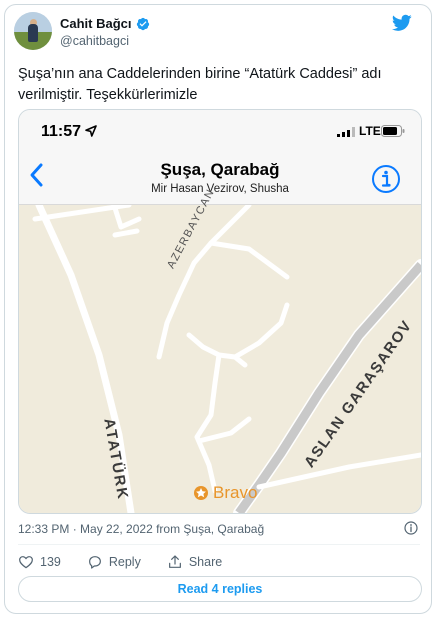 The height and width of the screenshot is (620, 438). I want to click on share-button: Share, so click(194, 562).